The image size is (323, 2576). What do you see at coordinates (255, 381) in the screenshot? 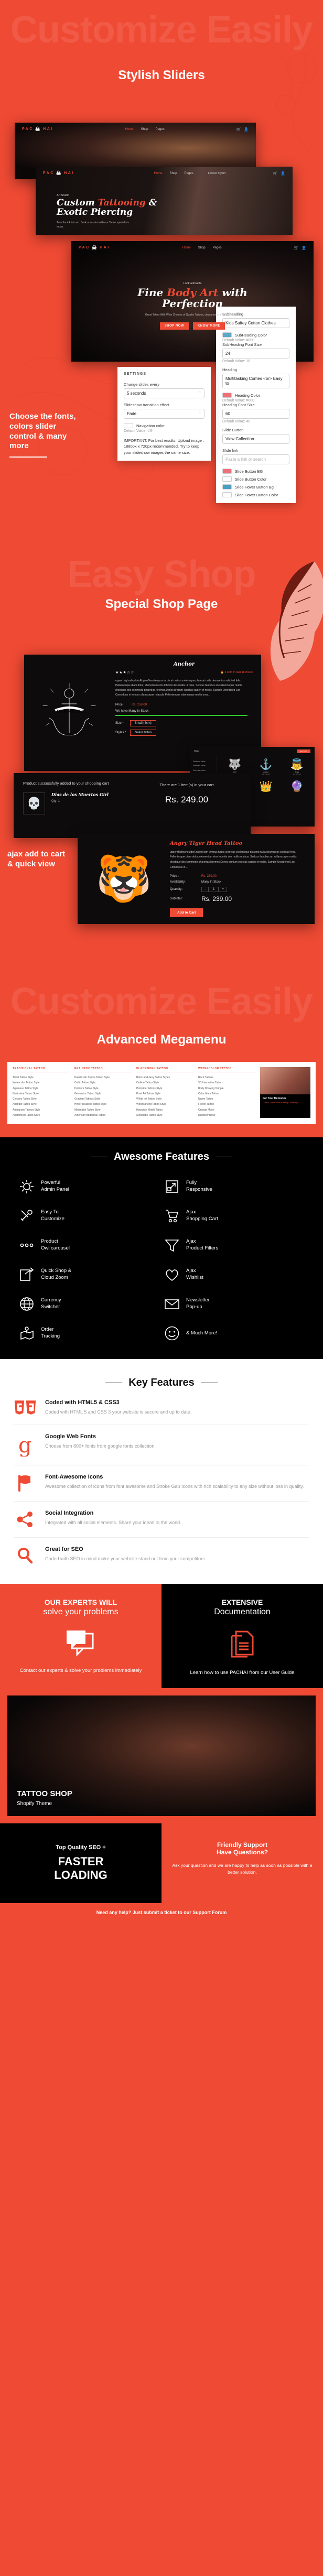
I see `field-input: Multitasking Comes <br> Easy to` at bounding box center [255, 381].